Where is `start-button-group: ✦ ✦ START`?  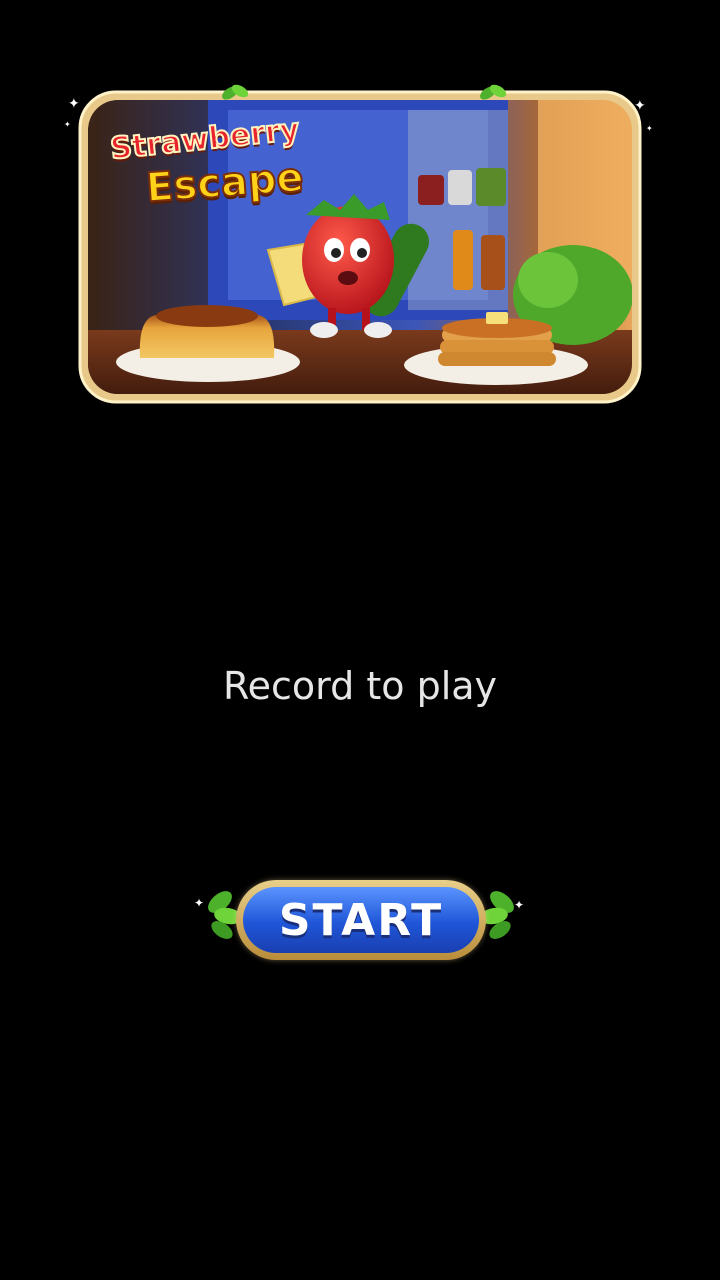 start-button-group: ✦ ✦ START is located at coordinates (360, 922).